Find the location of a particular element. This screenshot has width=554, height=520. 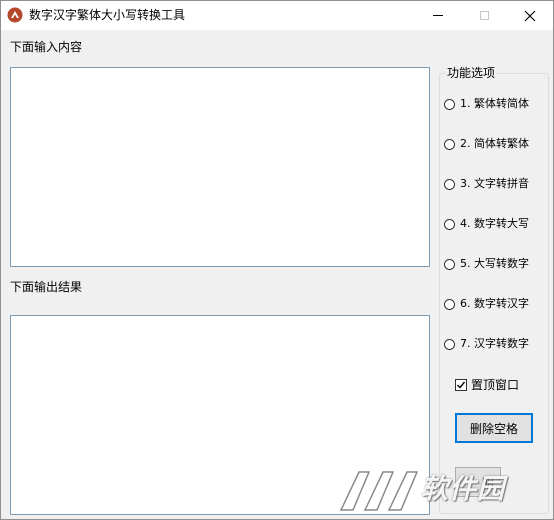

app-logo-icon is located at coordinates (15, 15).